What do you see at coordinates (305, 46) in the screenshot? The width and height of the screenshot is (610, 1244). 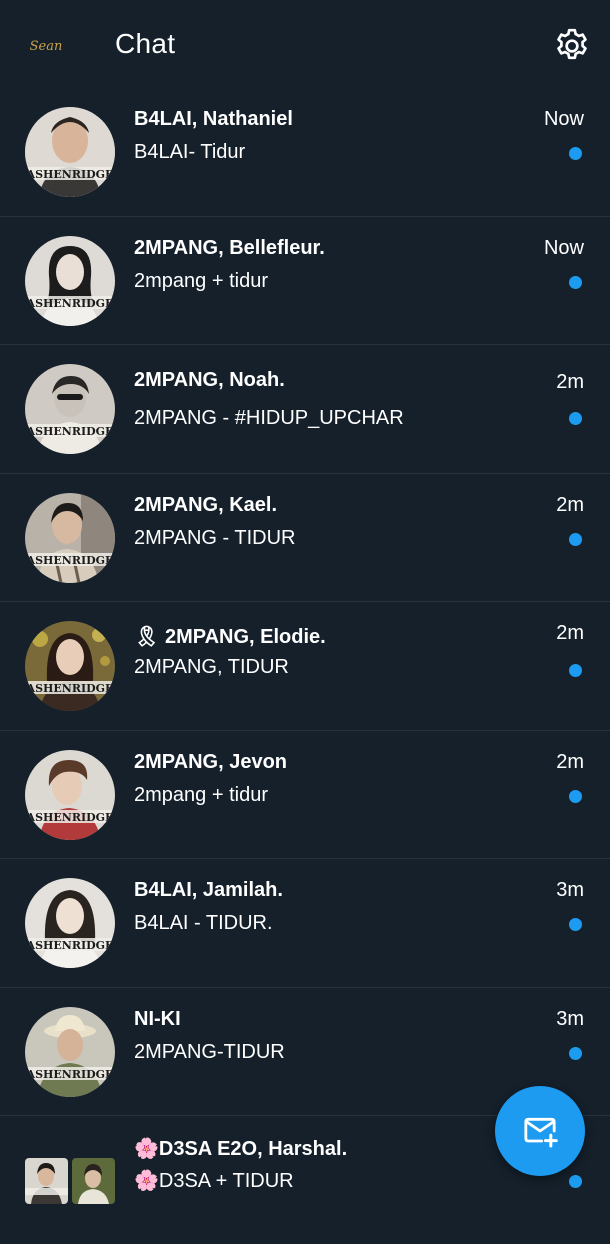 I see `app-header: Sean Chat` at bounding box center [305, 46].